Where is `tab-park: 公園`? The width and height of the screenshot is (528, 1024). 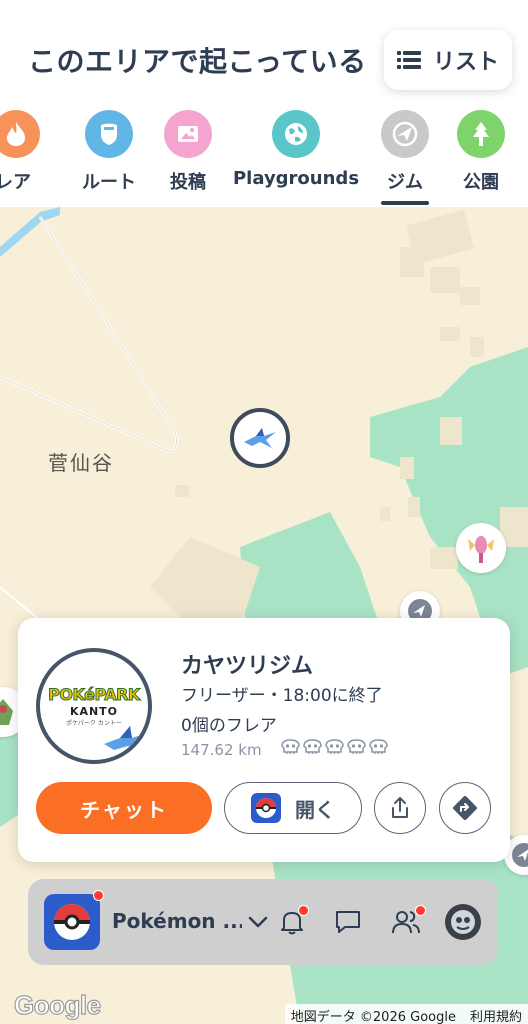
tab-park: 公園 is located at coordinates (481, 152).